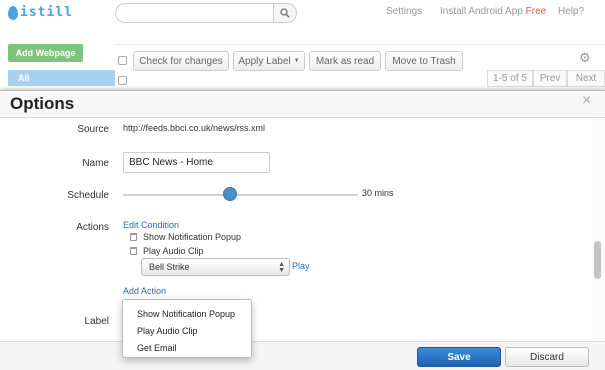 The width and height of the screenshot is (605, 370). Describe the element at coordinates (42, 103) in the screenshot. I see `modal-title: Options` at that location.